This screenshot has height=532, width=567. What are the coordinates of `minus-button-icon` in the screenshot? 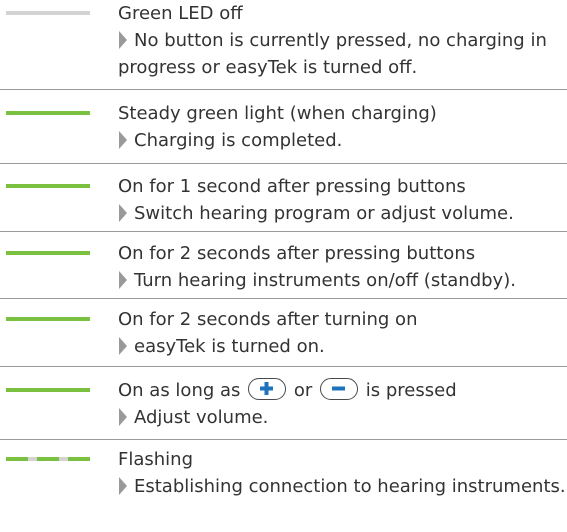 It's located at (339, 389).